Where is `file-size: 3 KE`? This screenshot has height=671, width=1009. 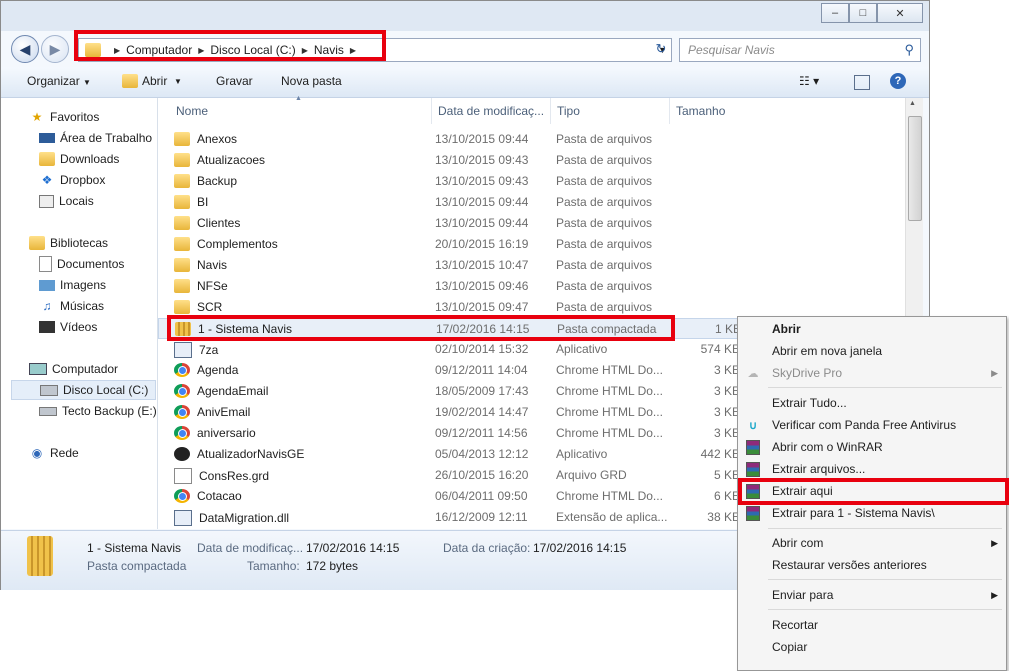
file-size: 3 KE is located at coordinates (726, 433).